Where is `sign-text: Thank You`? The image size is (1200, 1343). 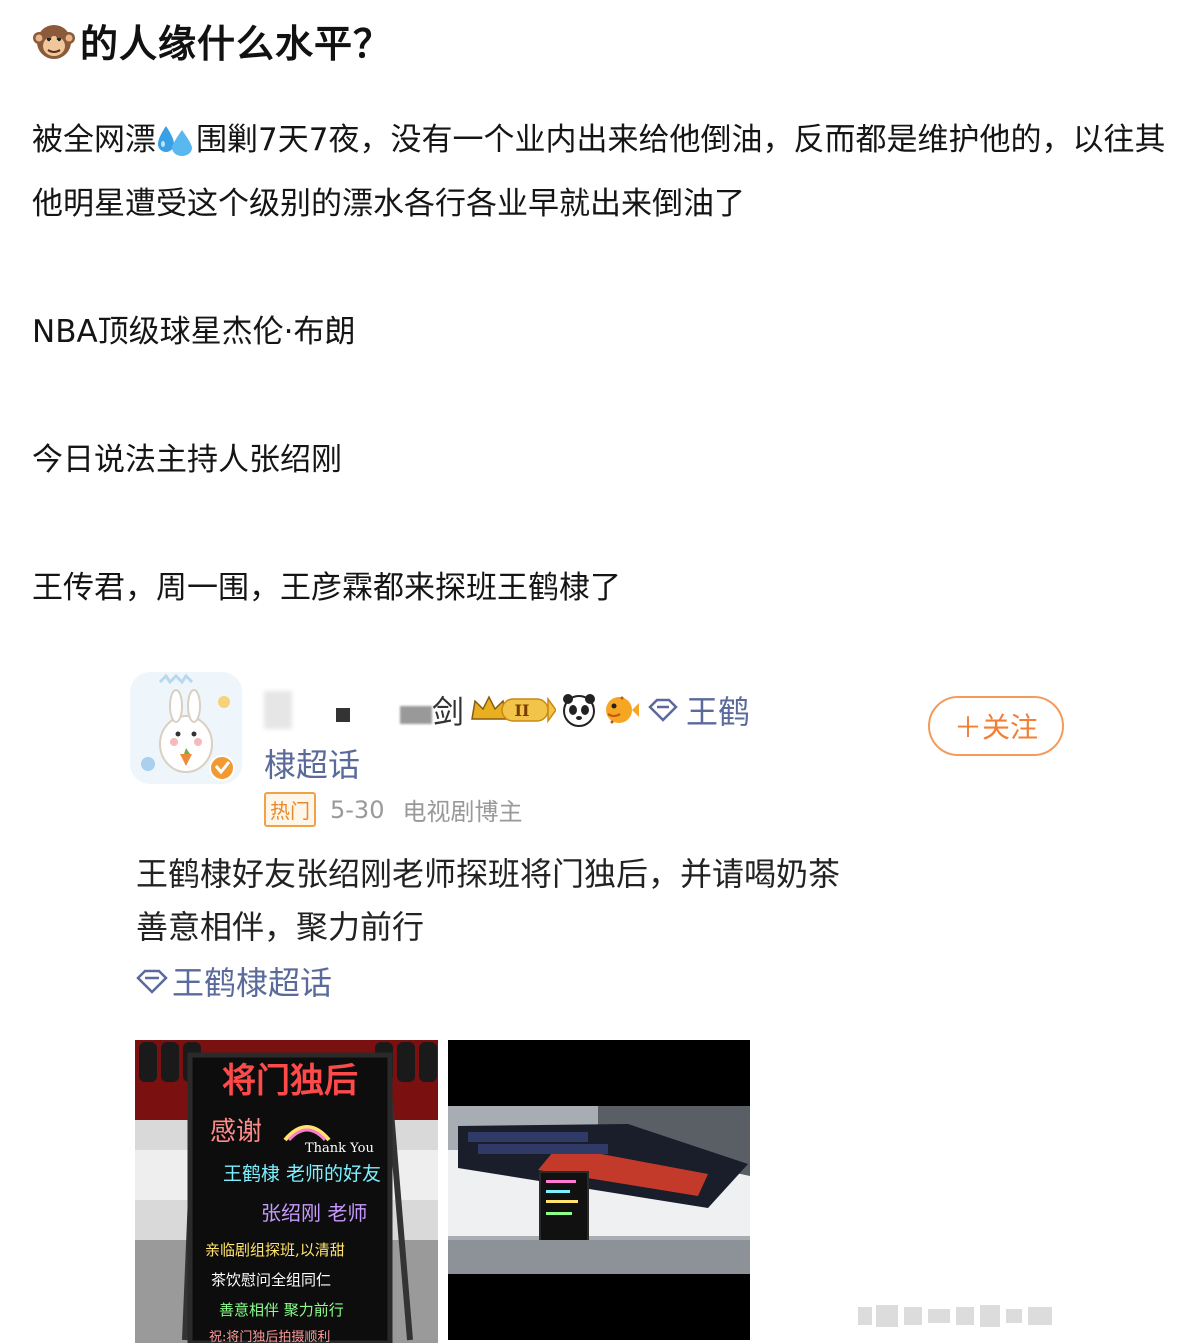 sign-text: Thank You is located at coordinates (339, 1148).